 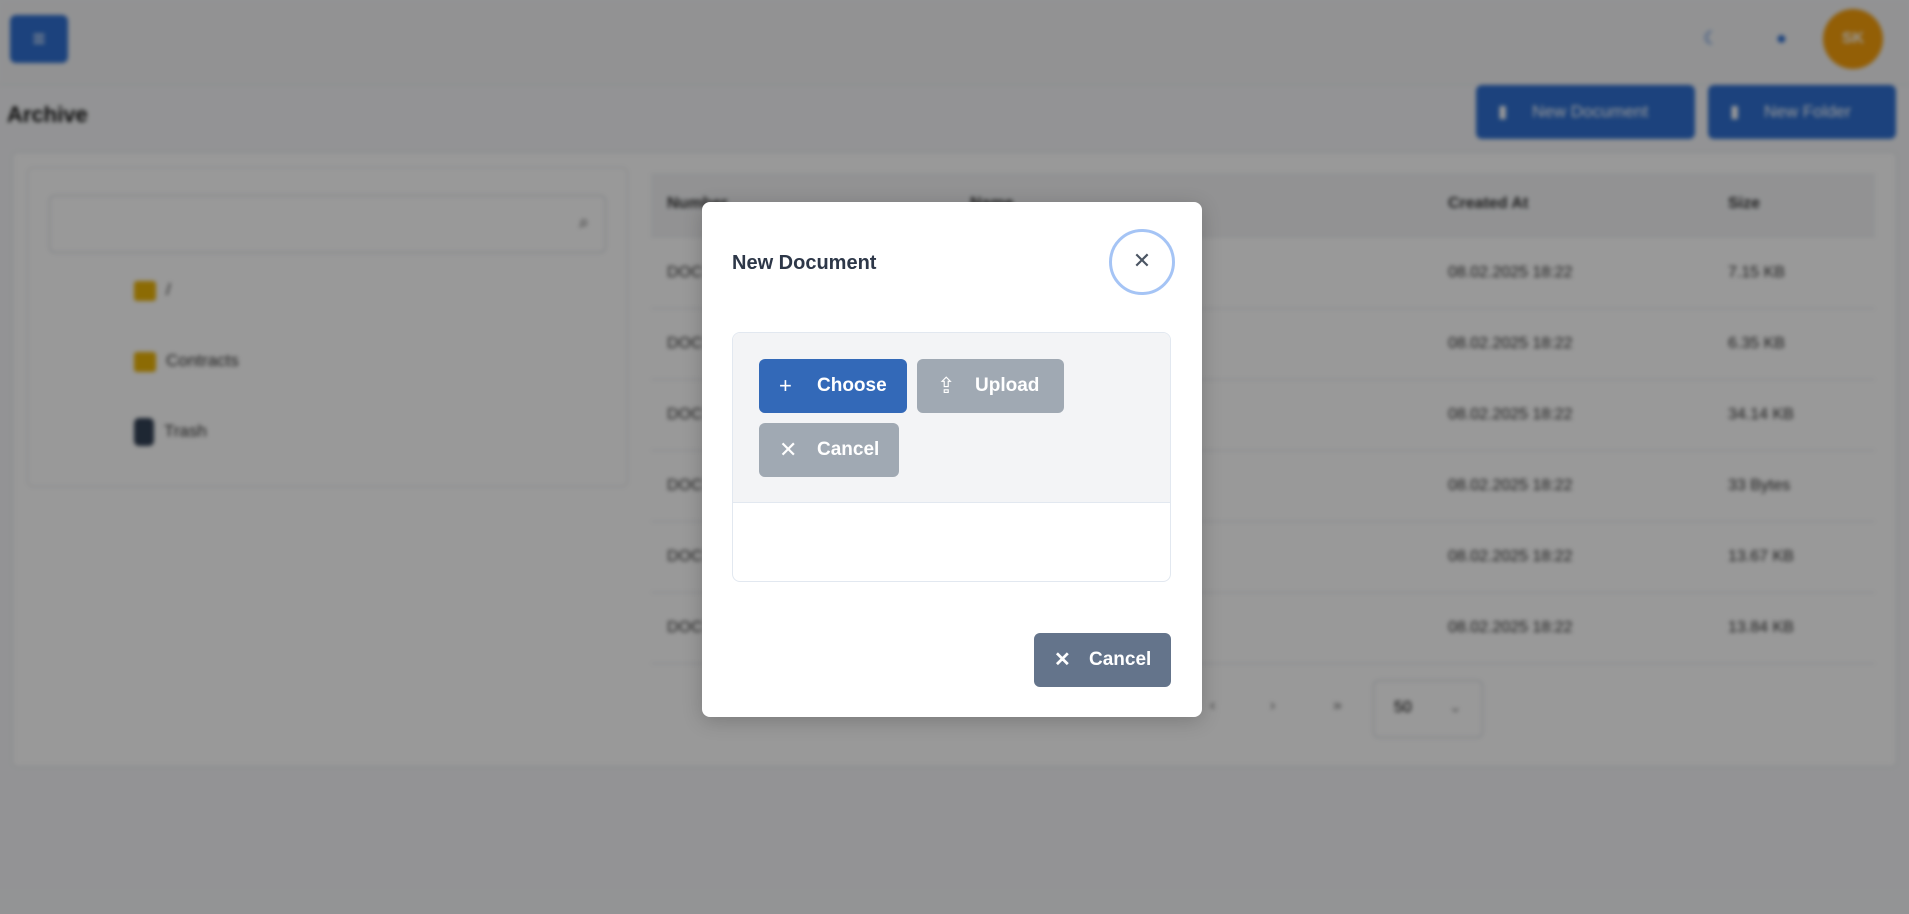 What do you see at coordinates (852, 385) in the screenshot?
I see `choose-label: Choose` at bounding box center [852, 385].